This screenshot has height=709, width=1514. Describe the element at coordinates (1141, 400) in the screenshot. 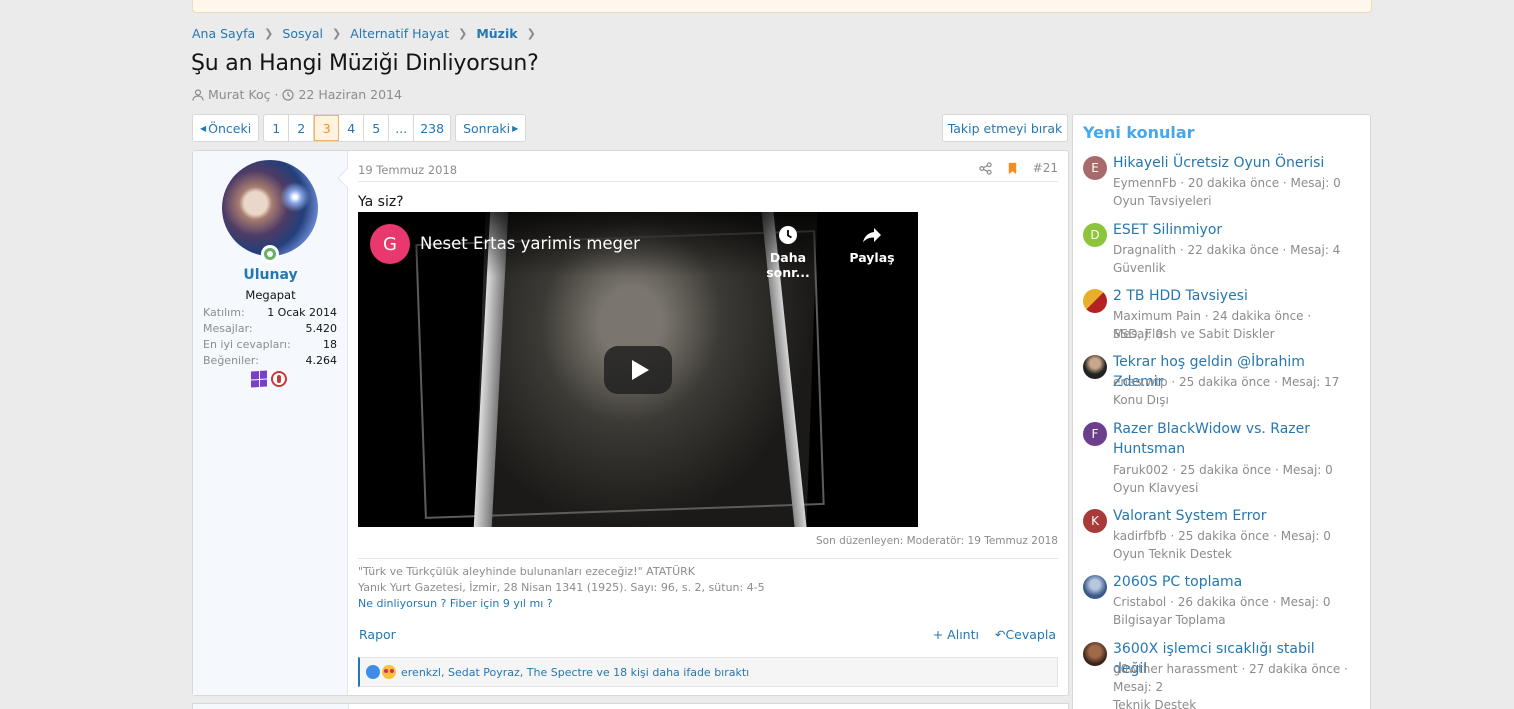

I see `topic-forum-link: Konu Dışı` at that location.